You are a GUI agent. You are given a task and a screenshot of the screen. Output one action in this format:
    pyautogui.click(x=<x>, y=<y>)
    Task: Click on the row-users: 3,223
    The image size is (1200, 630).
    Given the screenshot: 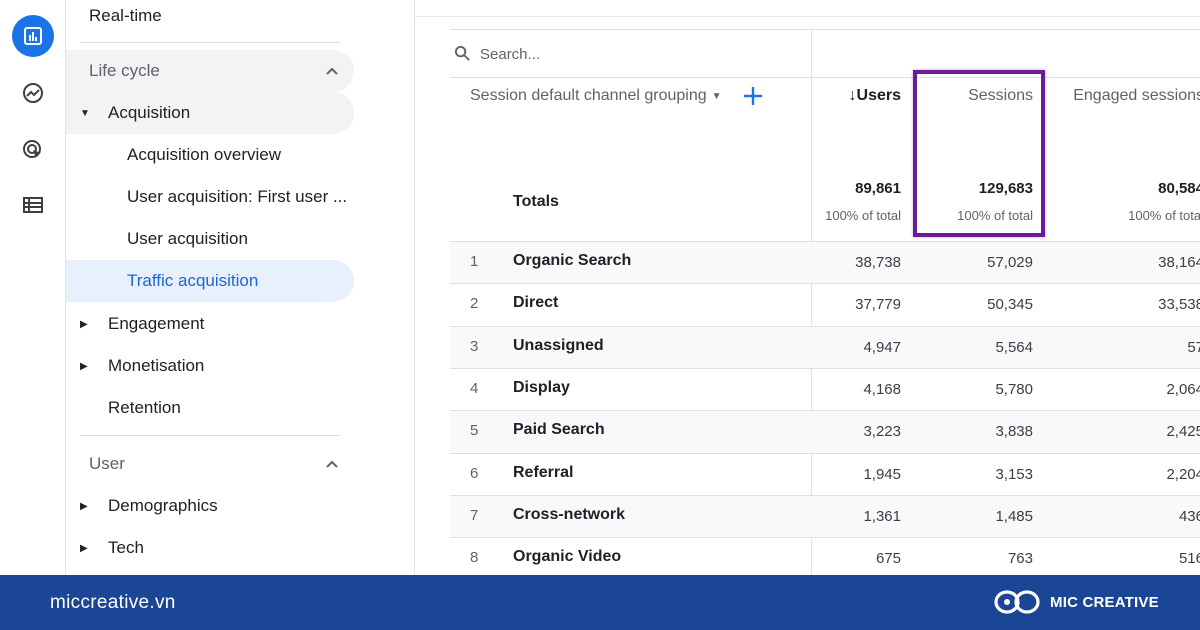 What is the action you would take?
    pyautogui.click(x=882, y=432)
    